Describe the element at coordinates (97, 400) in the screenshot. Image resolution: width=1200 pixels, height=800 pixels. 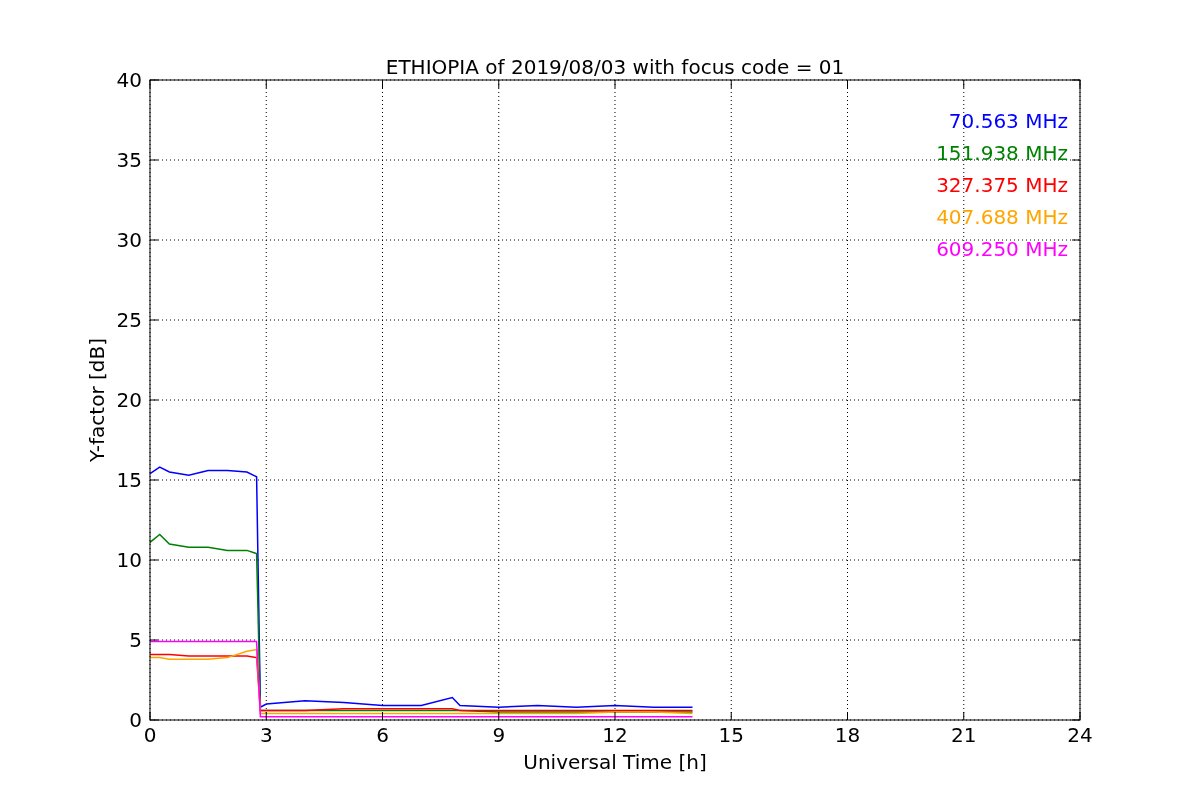
I see `y-axis-label: Y-factor [dB]` at that location.